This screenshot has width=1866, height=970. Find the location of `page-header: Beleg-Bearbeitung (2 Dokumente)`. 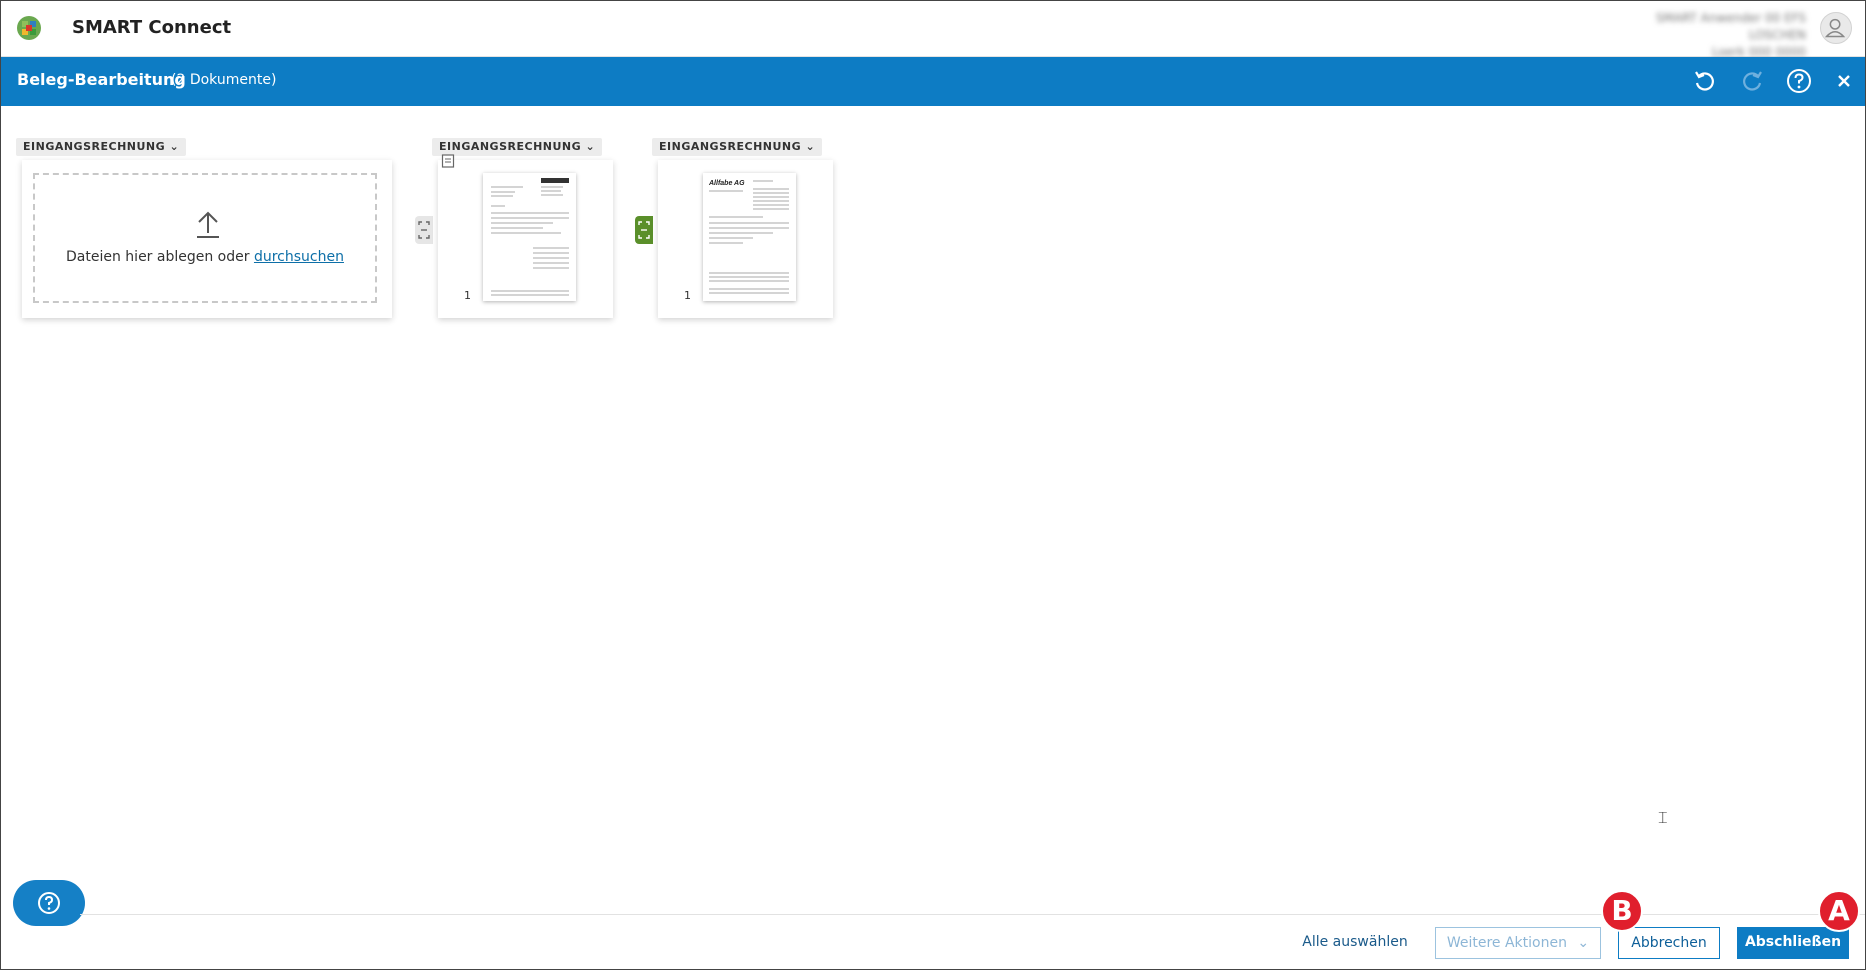

page-header: Beleg-Bearbeitung (2 Dokumente) is located at coordinates (933, 81).